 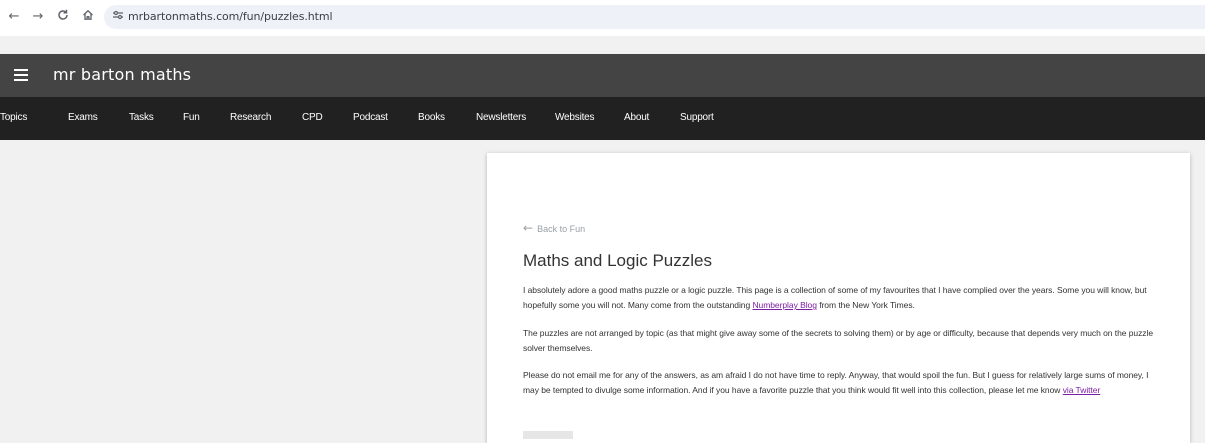 What do you see at coordinates (83, 117) in the screenshot?
I see `nav-item-exams: Exams` at bounding box center [83, 117].